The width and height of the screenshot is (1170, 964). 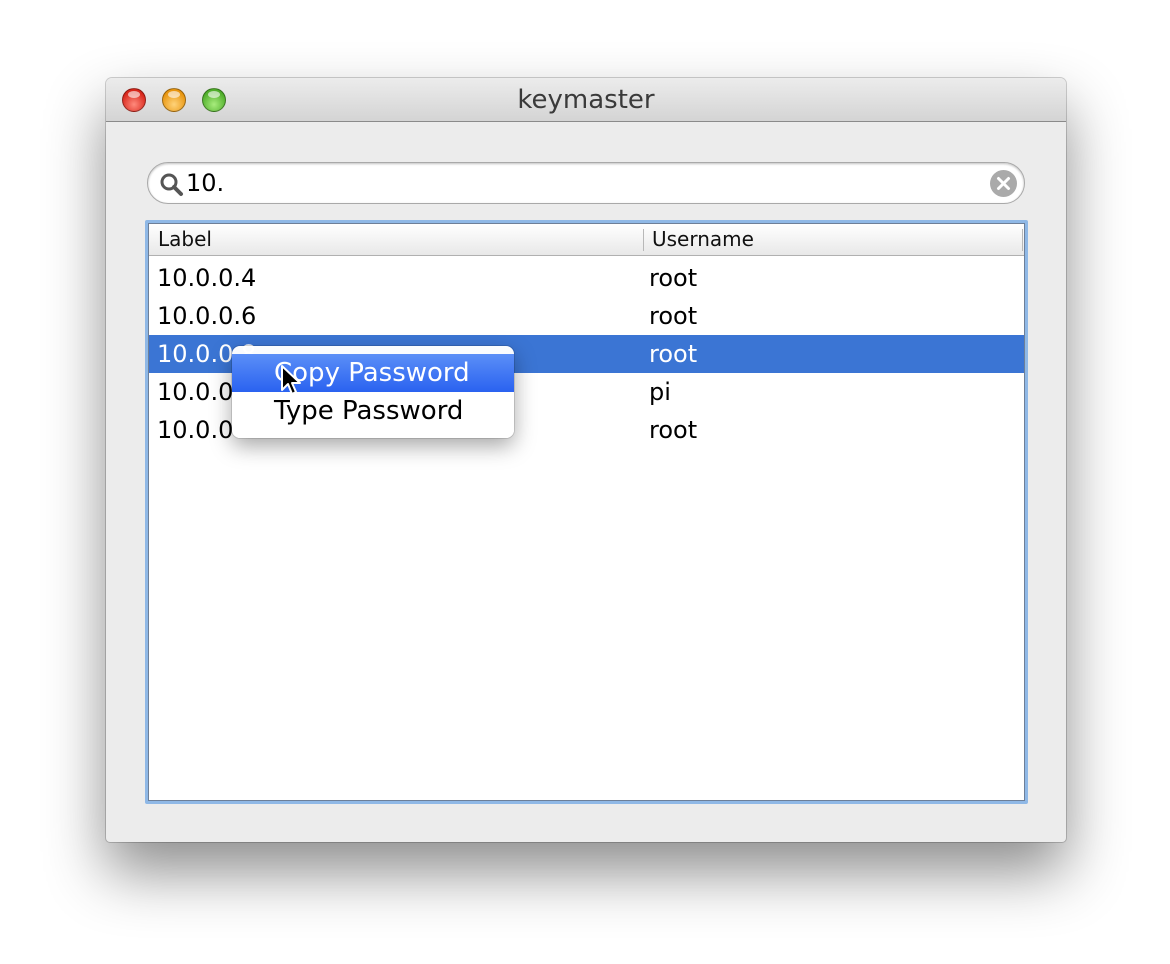 I want to click on menu-item-copy-password: Copy Password, so click(x=373, y=373).